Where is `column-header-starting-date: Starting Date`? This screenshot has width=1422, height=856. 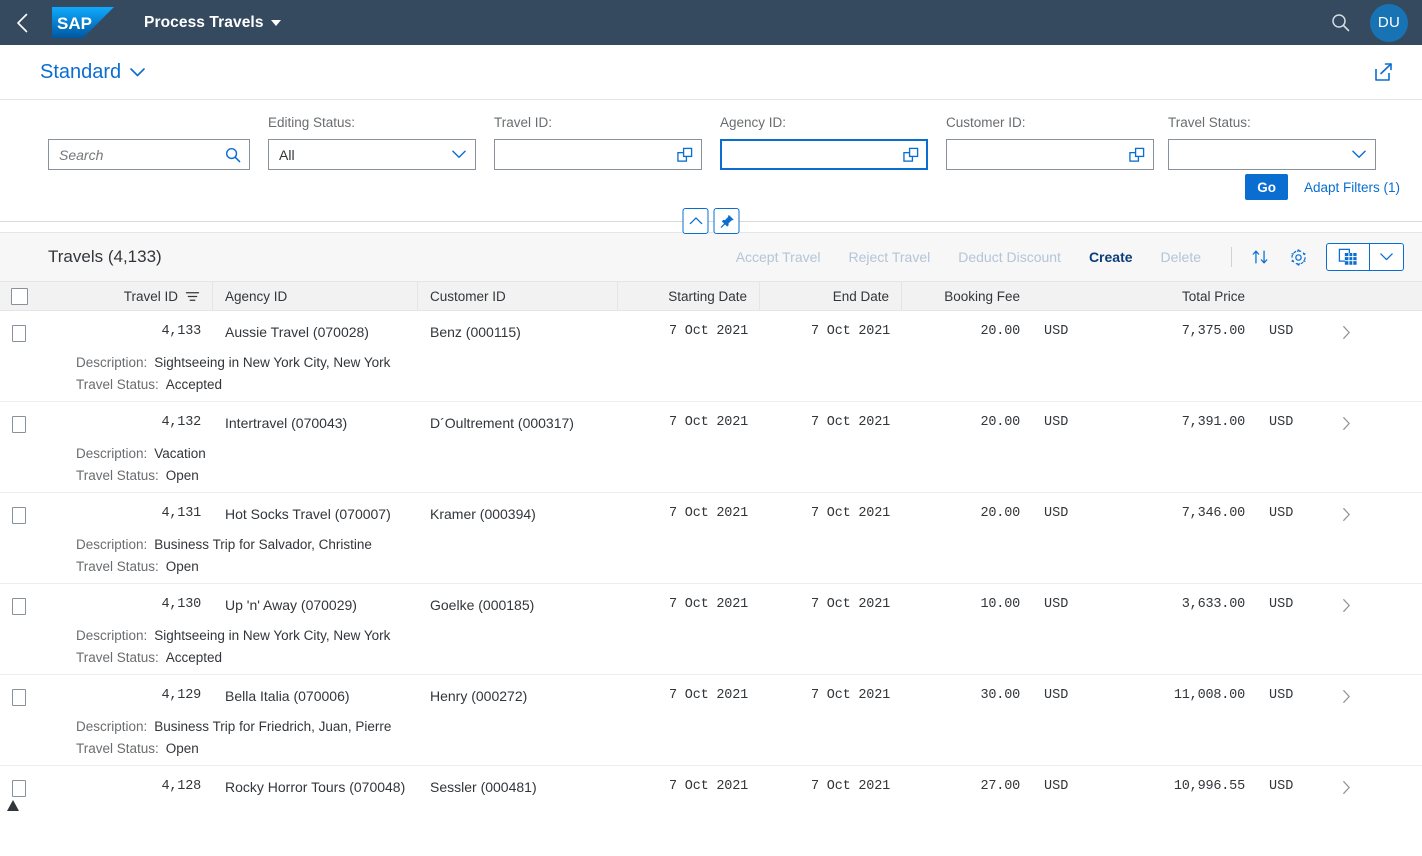 column-header-starting-date: Starting Date is located at coordinates (689, 296).